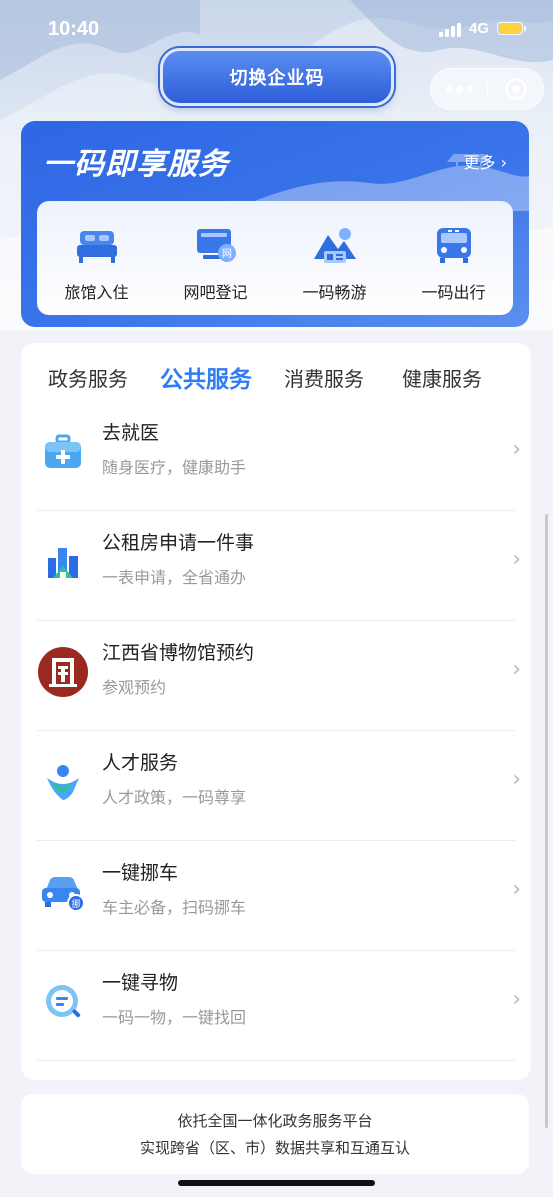 This screenshot has height=1197, width=553. I want to click on switch-enterprise-code-button: 切换企业码, so click(277, 77).